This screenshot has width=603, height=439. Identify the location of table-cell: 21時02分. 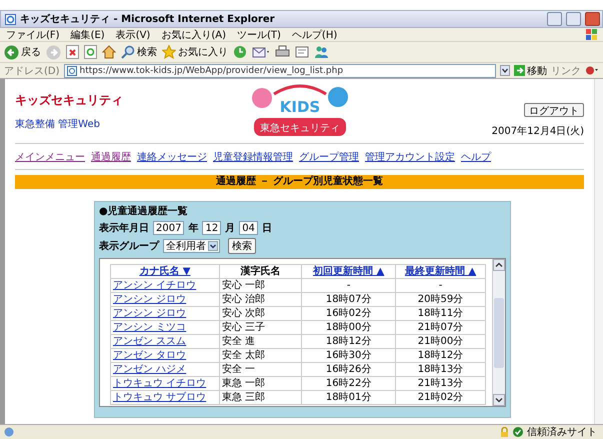
(441, 397).